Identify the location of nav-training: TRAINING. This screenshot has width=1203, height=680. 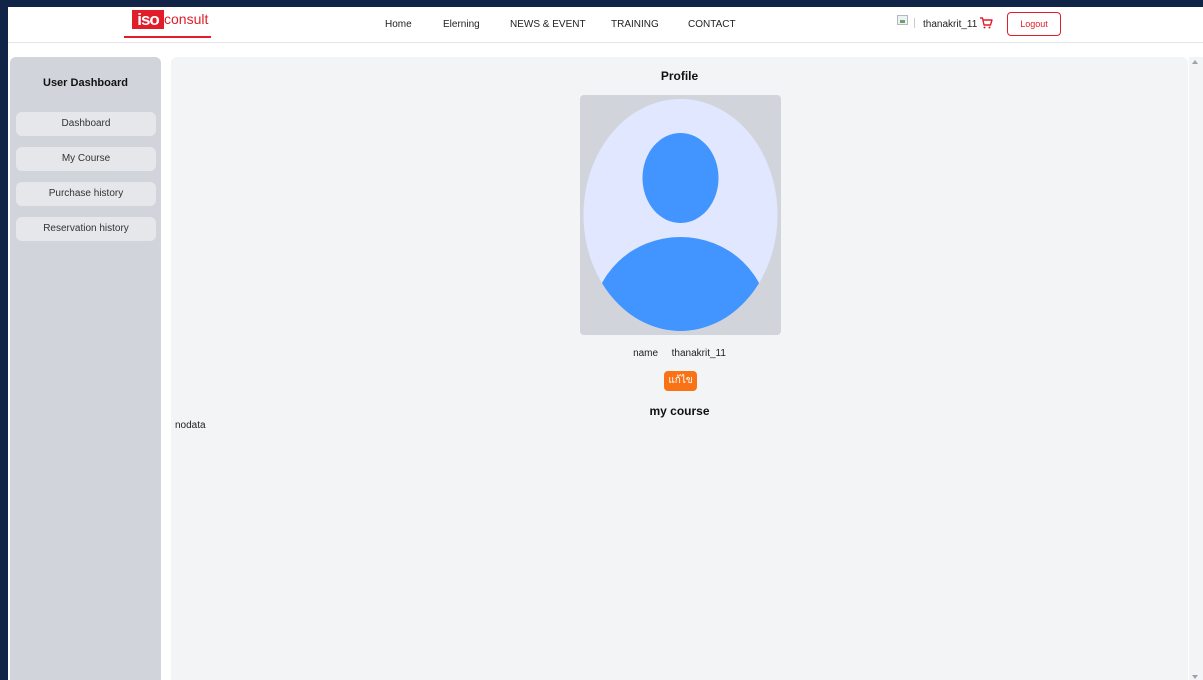
(635, 24).